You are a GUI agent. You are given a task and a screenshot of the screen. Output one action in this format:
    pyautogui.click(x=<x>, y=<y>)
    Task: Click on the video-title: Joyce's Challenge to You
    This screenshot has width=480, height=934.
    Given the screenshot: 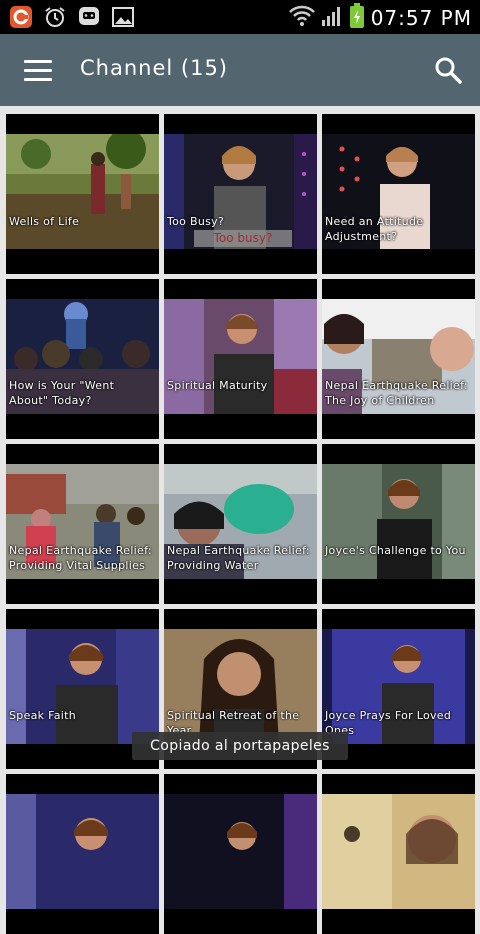 What is the action you would take?
    pyautogui.click(x=395, y=550)
    